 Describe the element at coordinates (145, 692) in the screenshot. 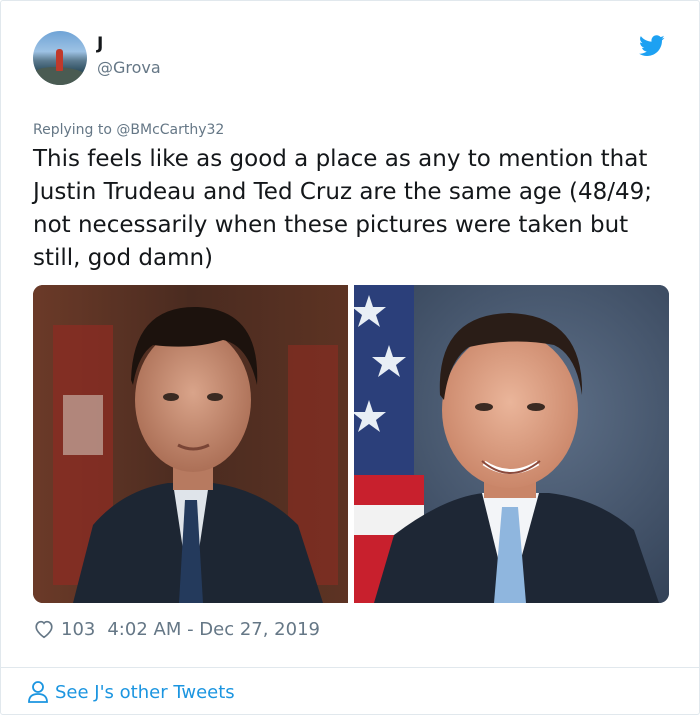

I see `see-other-tweets-label: See J's other Tweets` at that location.